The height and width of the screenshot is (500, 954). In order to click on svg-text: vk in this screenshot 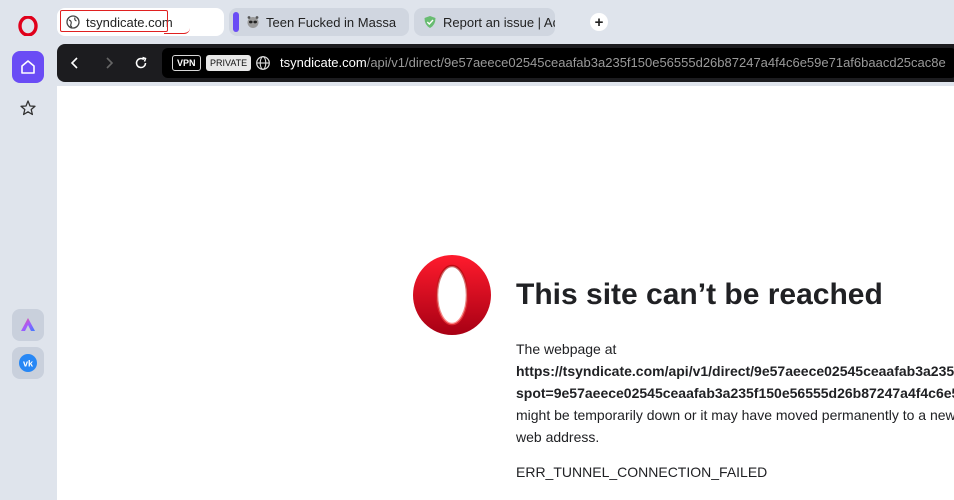, I will do `click(28, 364)`.